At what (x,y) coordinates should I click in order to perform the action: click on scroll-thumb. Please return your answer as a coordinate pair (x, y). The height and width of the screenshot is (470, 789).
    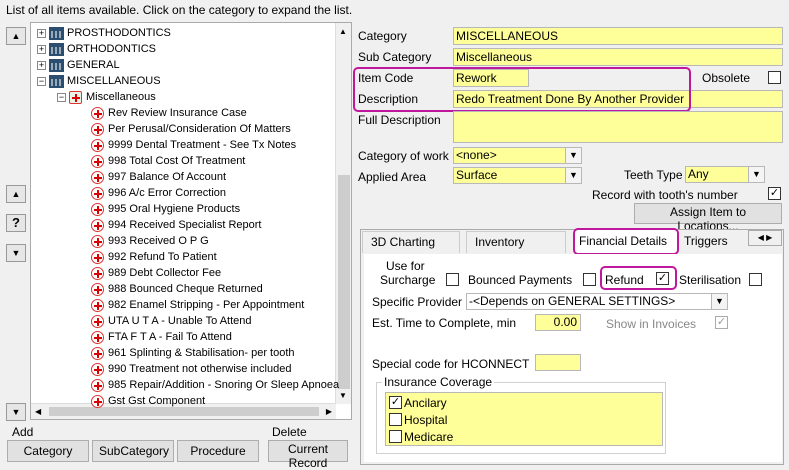
    Looking at the image, I should click on (344, 282).